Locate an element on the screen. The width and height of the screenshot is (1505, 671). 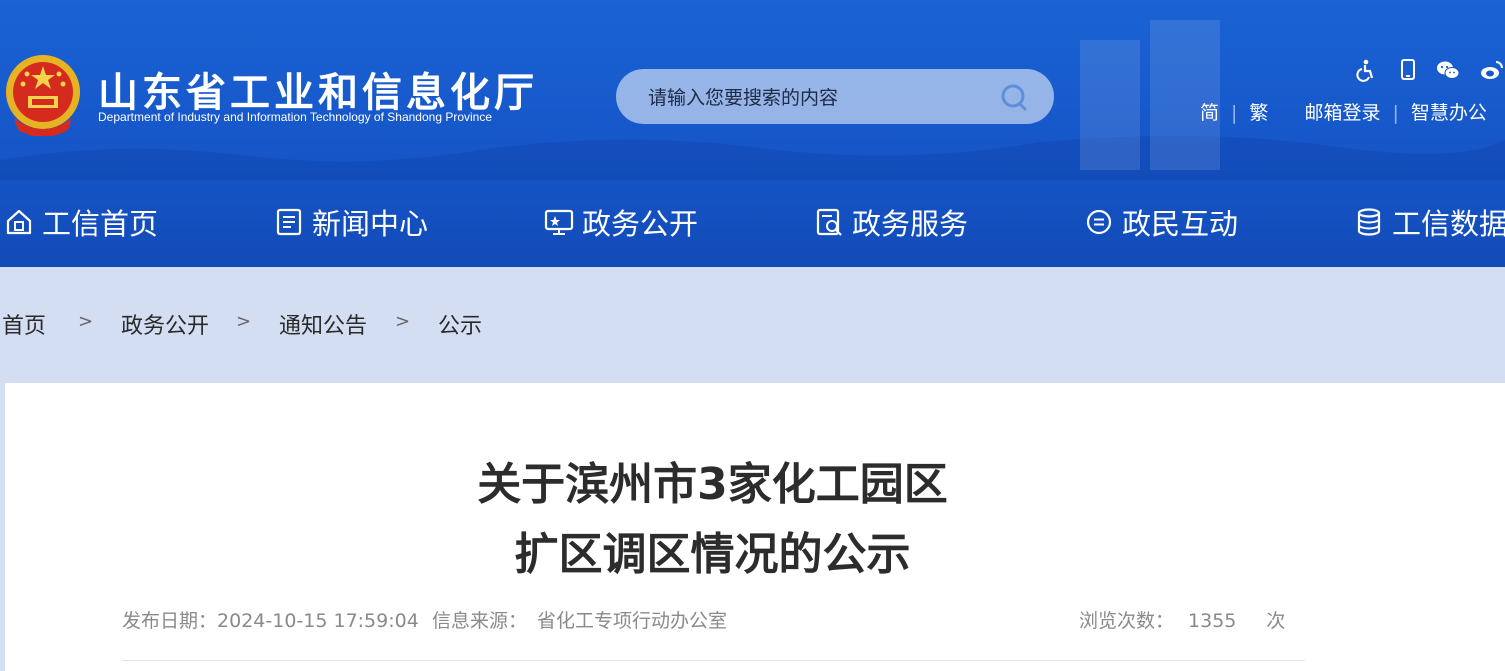
national-emblem-icon is located at coordinates (43, 95).